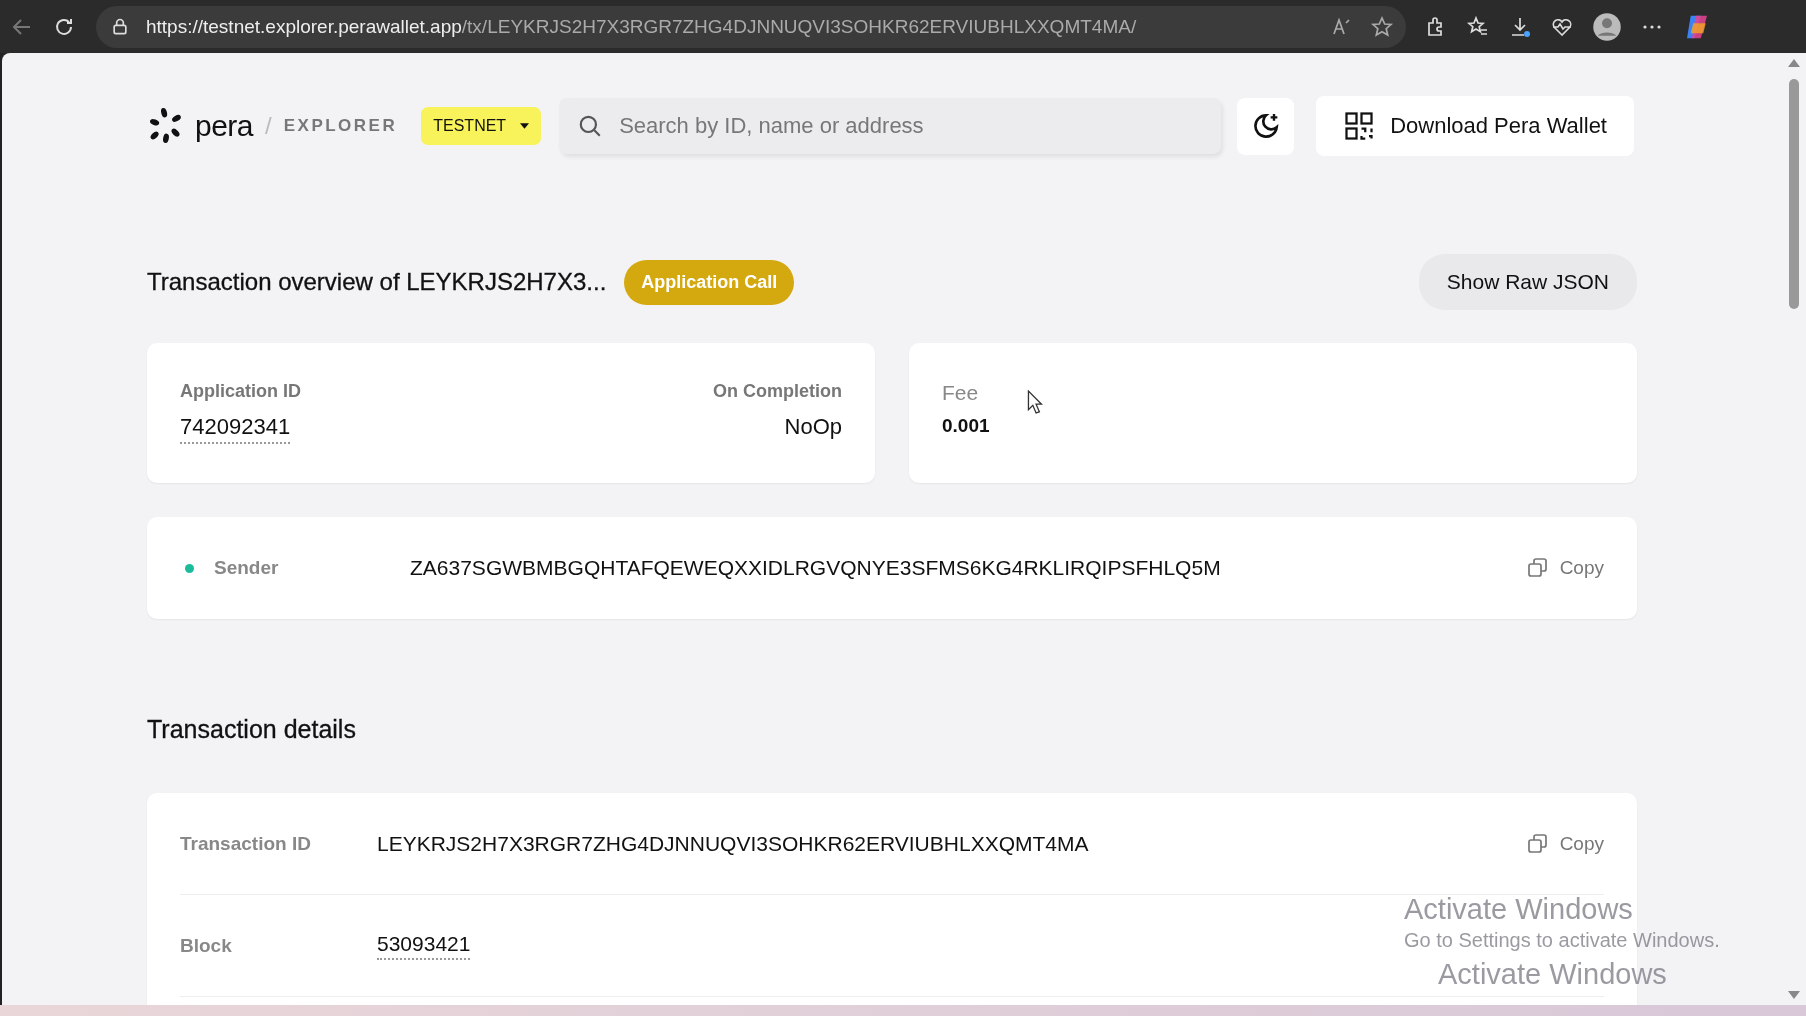 This screenshot has width=1806, height=1016. Describe the element at coordinates (1359, 126) in the screenshot. I see `qr-code-icon` at that location.